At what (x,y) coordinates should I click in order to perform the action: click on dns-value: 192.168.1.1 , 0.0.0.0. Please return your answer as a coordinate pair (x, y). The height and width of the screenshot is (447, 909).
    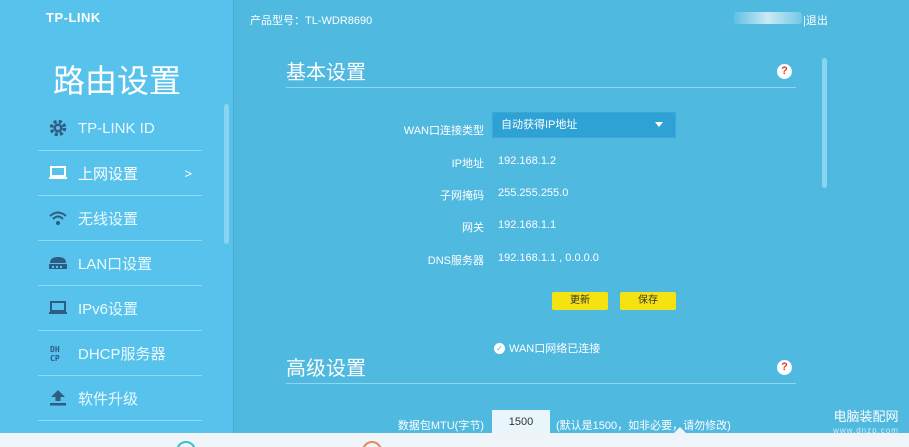
    Looking at the image, I should click on (548, 258).